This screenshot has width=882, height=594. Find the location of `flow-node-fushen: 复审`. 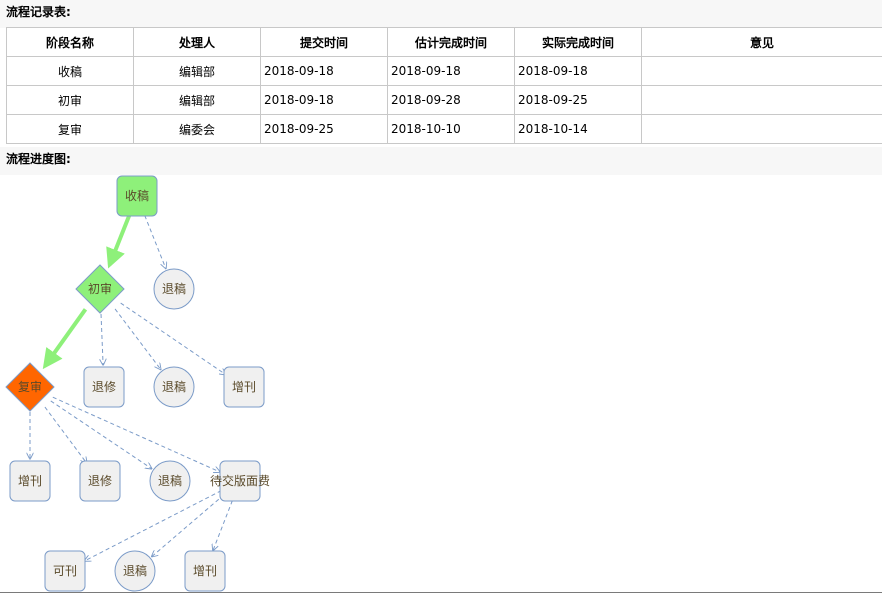

flow-node-fushen: 复审 is located at coordinates (30, 387).